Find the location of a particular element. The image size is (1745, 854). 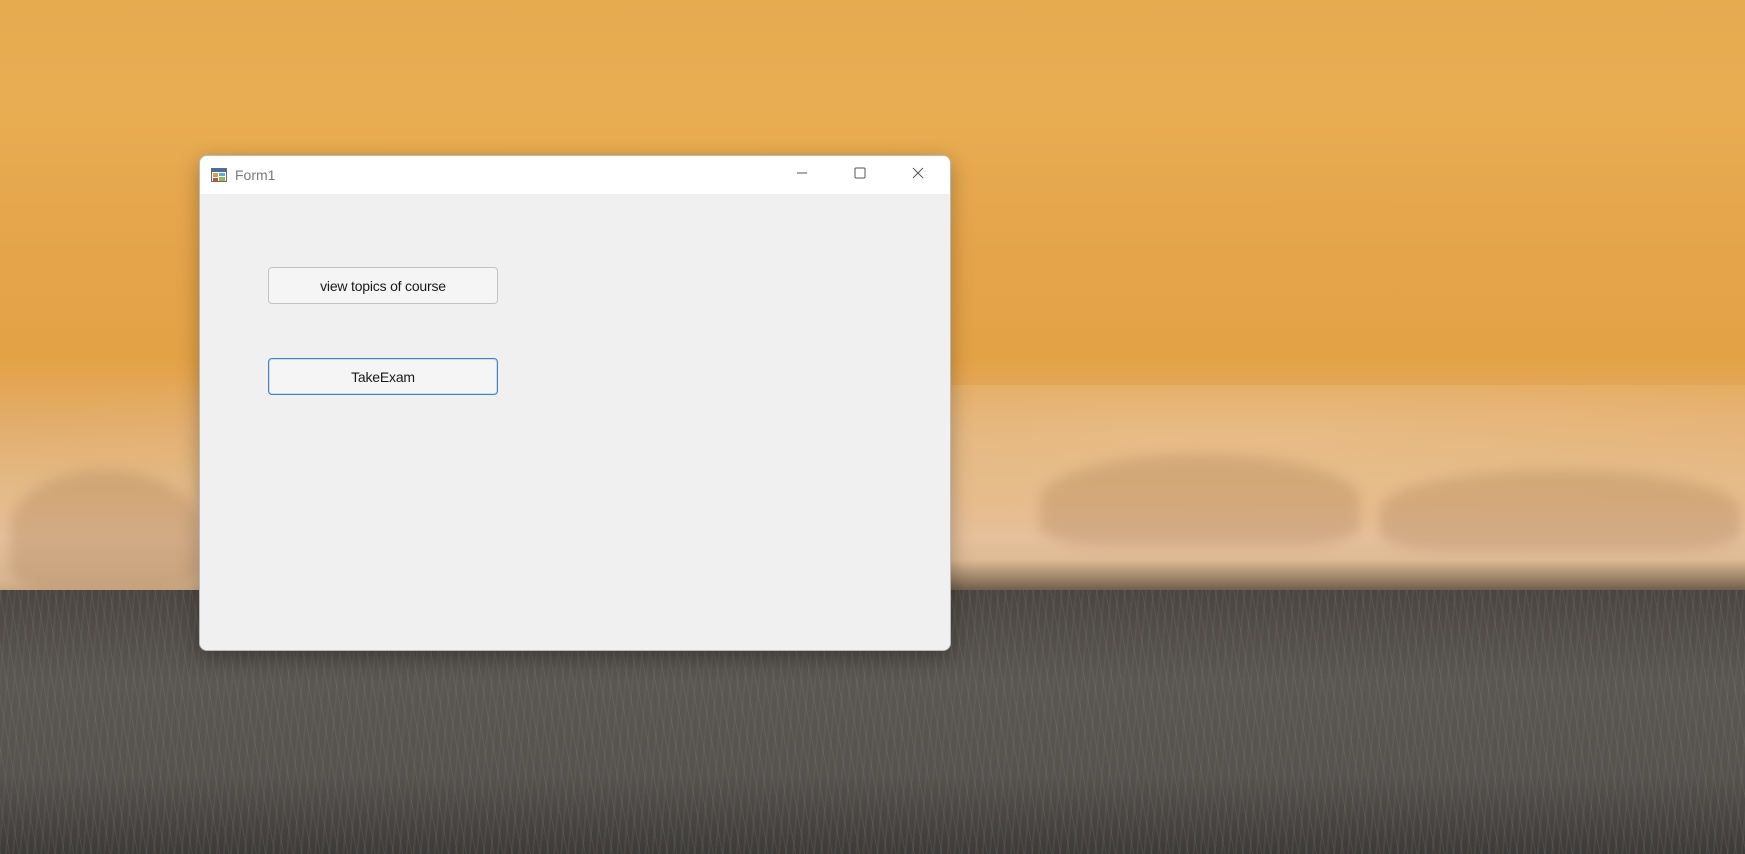

minimize-button is located at coordinates (802, 175).